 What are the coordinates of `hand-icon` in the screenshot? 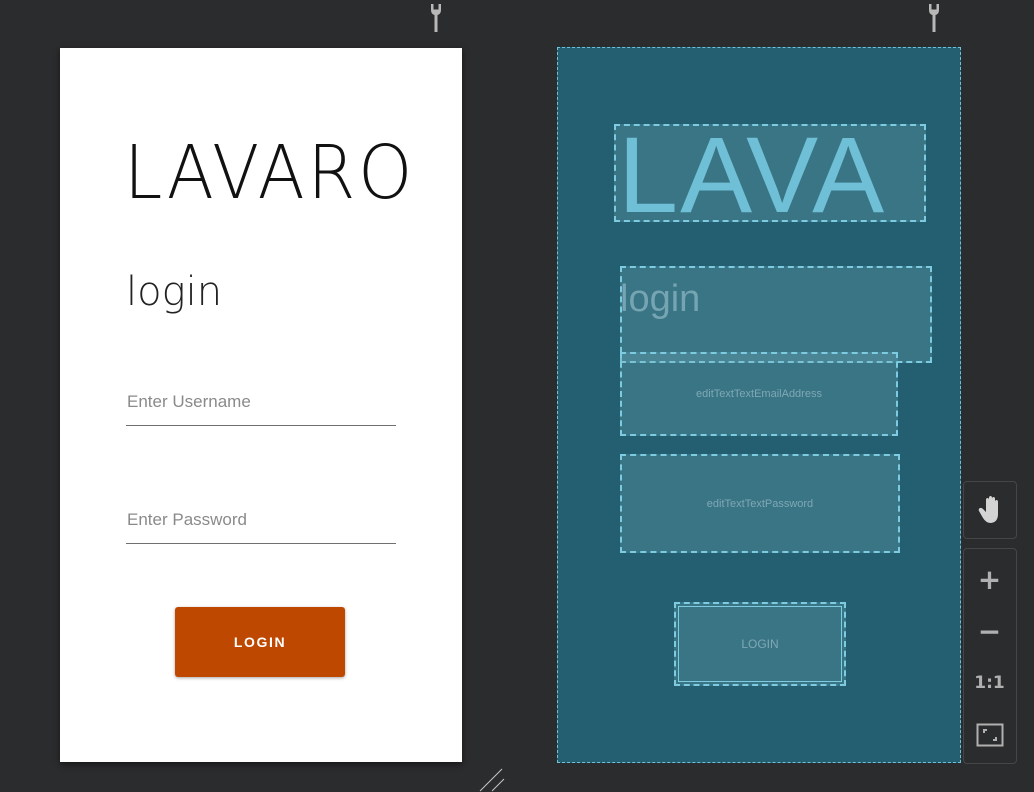 It's located at (988, 509).